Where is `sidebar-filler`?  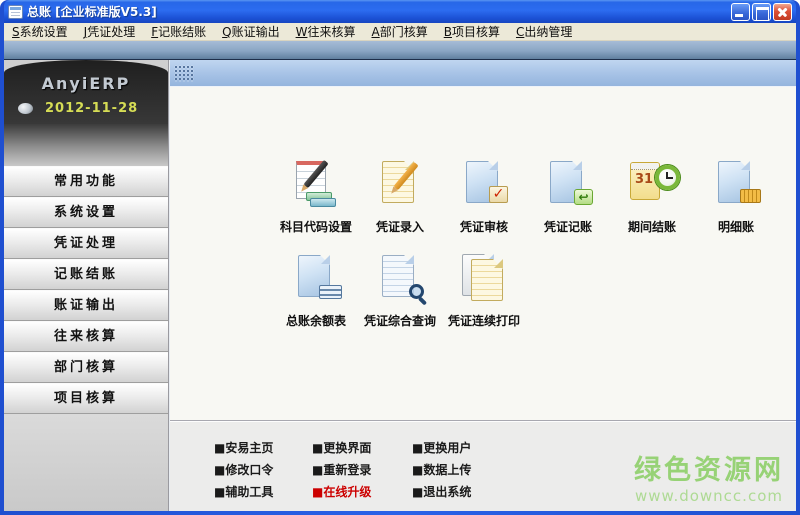 sidebar-filler is located at coordinates (86, 462).